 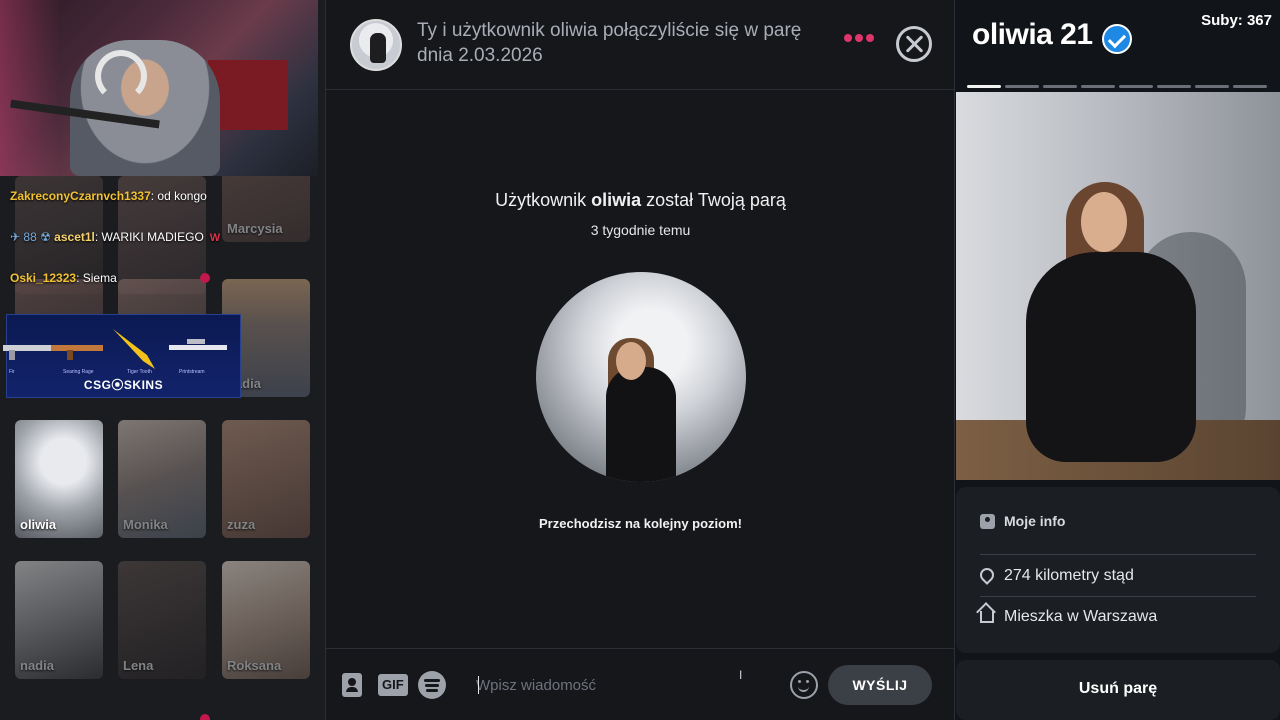 I want to click on id-card-icon, so click(x=987, y=521).